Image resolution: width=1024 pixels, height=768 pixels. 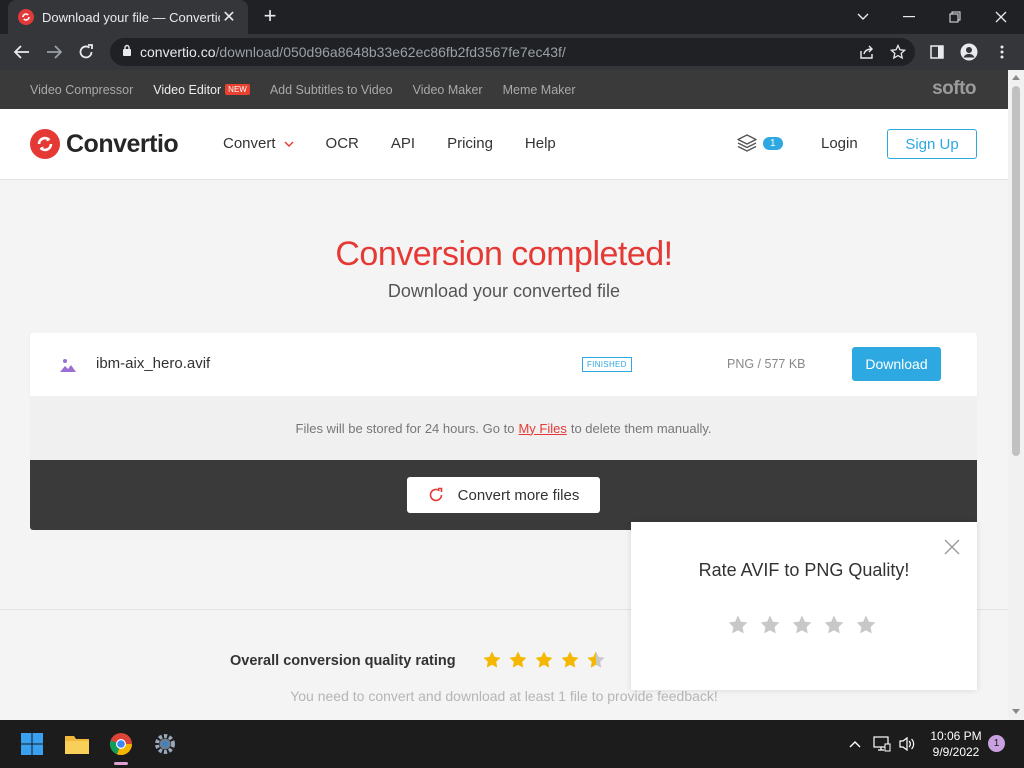 What do you see at coordinates (1016, 77) in the screenshot?
I see `scroll-up-icon` at bounding box center [1016, 77].